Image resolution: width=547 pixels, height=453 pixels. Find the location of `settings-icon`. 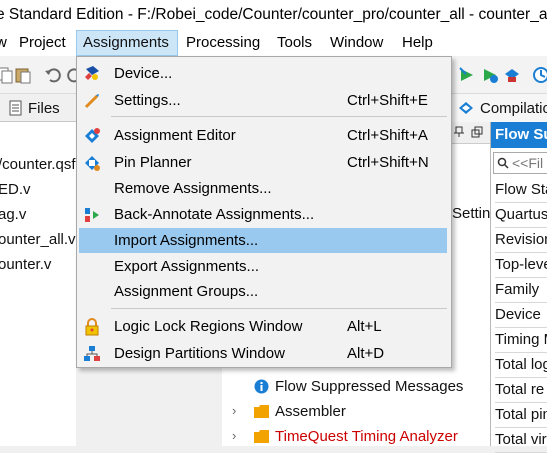

settings-icon is located at coordinates (91, 101).